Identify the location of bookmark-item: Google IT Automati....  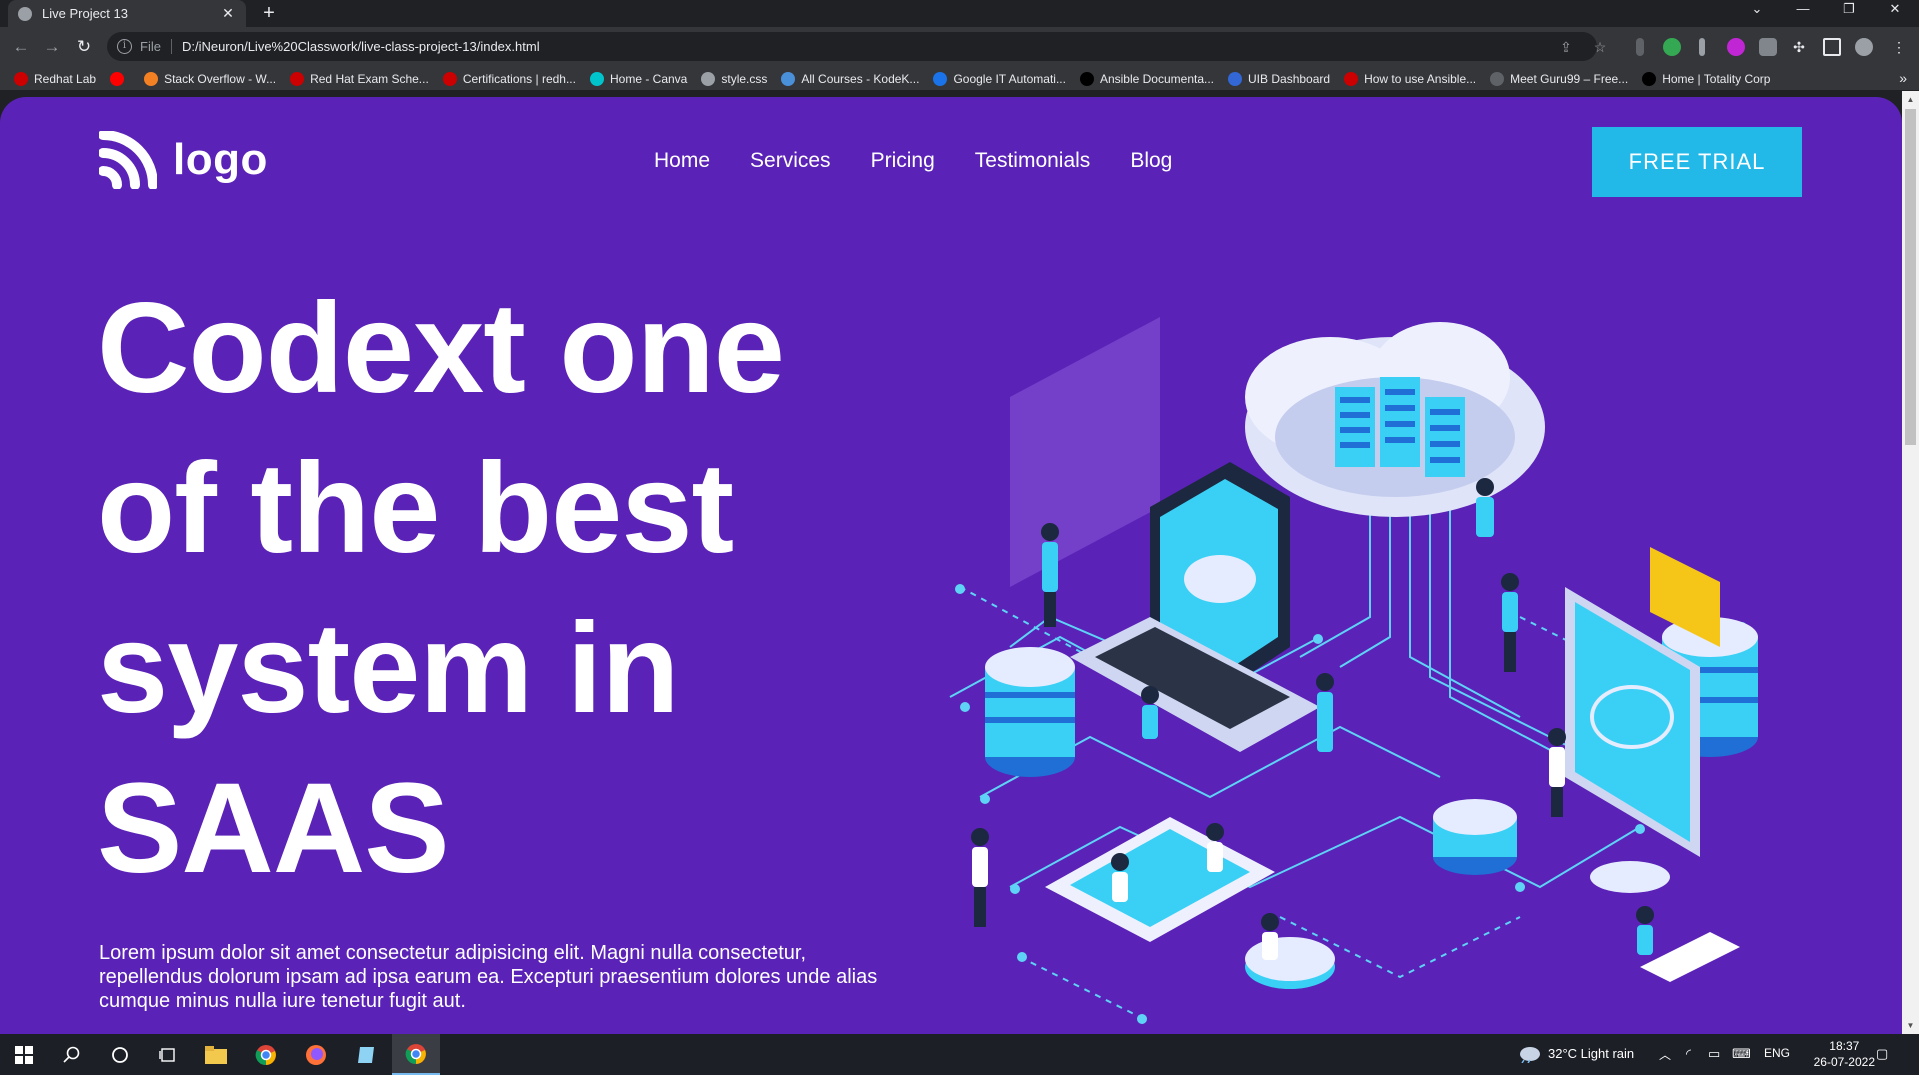
(999, 78).